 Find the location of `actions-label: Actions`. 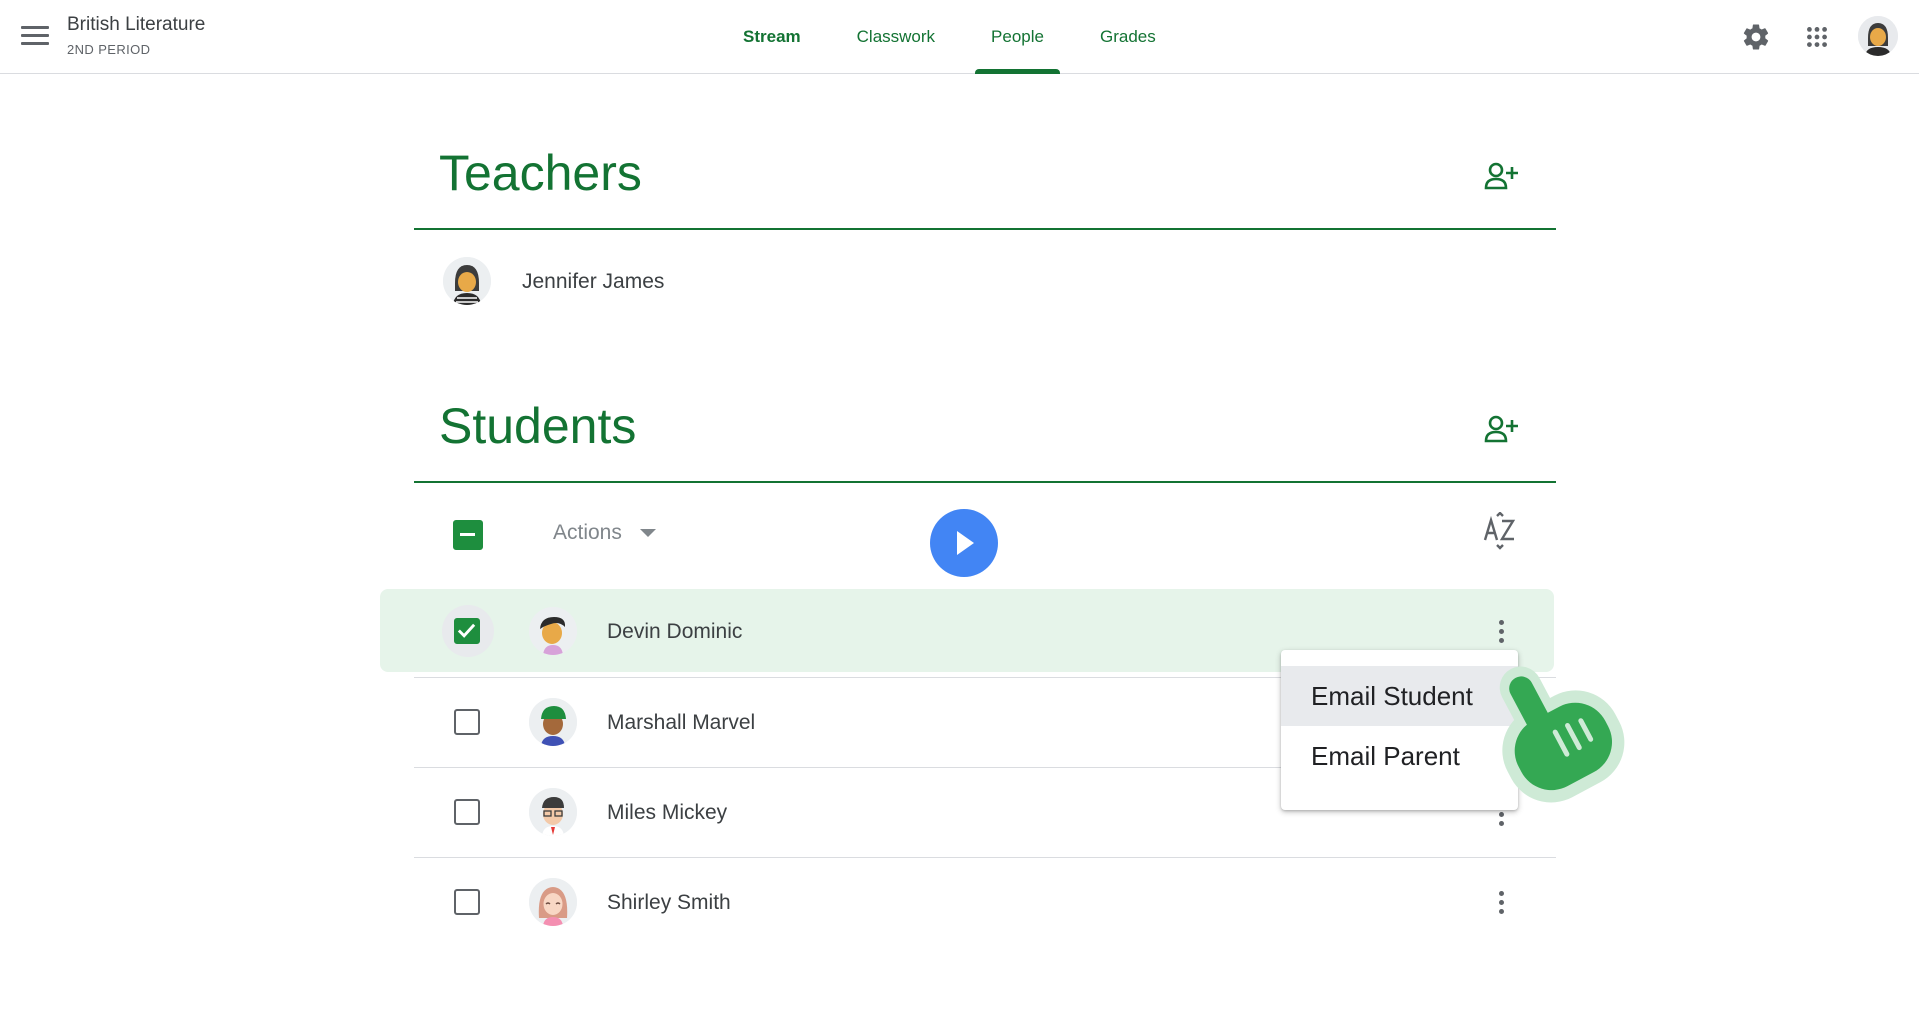

actions-label: Actions is located at coordinates (587, 532).